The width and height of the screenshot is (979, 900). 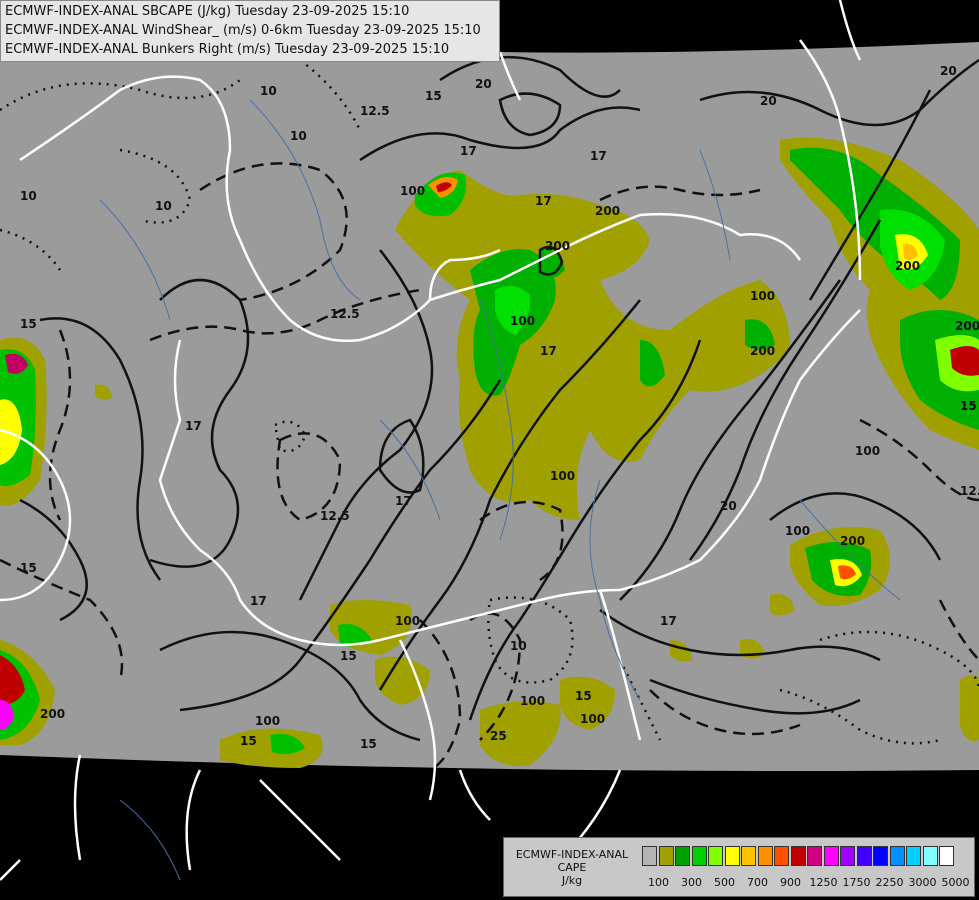 I want to click on legend-tick-label: 1750, so click(x=856, y=882).